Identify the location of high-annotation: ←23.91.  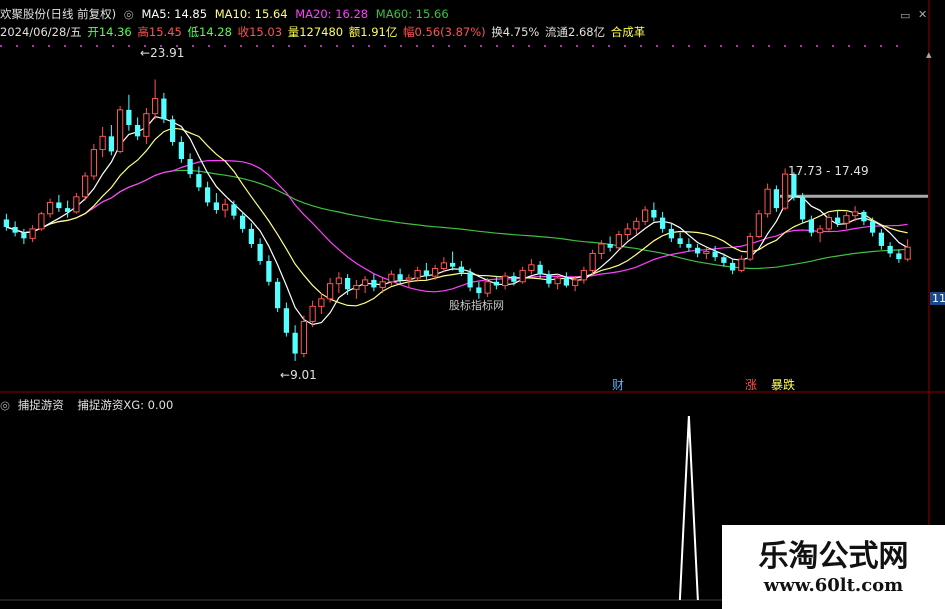
(162, 53).